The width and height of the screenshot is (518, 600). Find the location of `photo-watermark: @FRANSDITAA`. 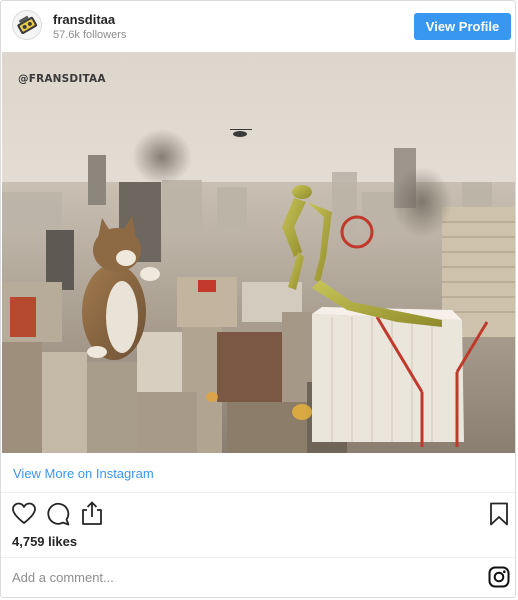

photo-watermark: @FRANSDITAA is located at coordinates (62, 79).